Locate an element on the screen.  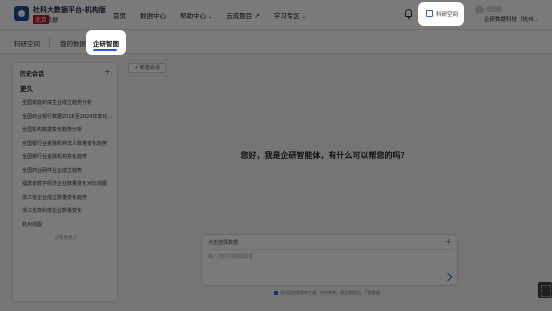
history-item: 浙江省企业成立数量变化趋势 is located at coordinates (69, 199).